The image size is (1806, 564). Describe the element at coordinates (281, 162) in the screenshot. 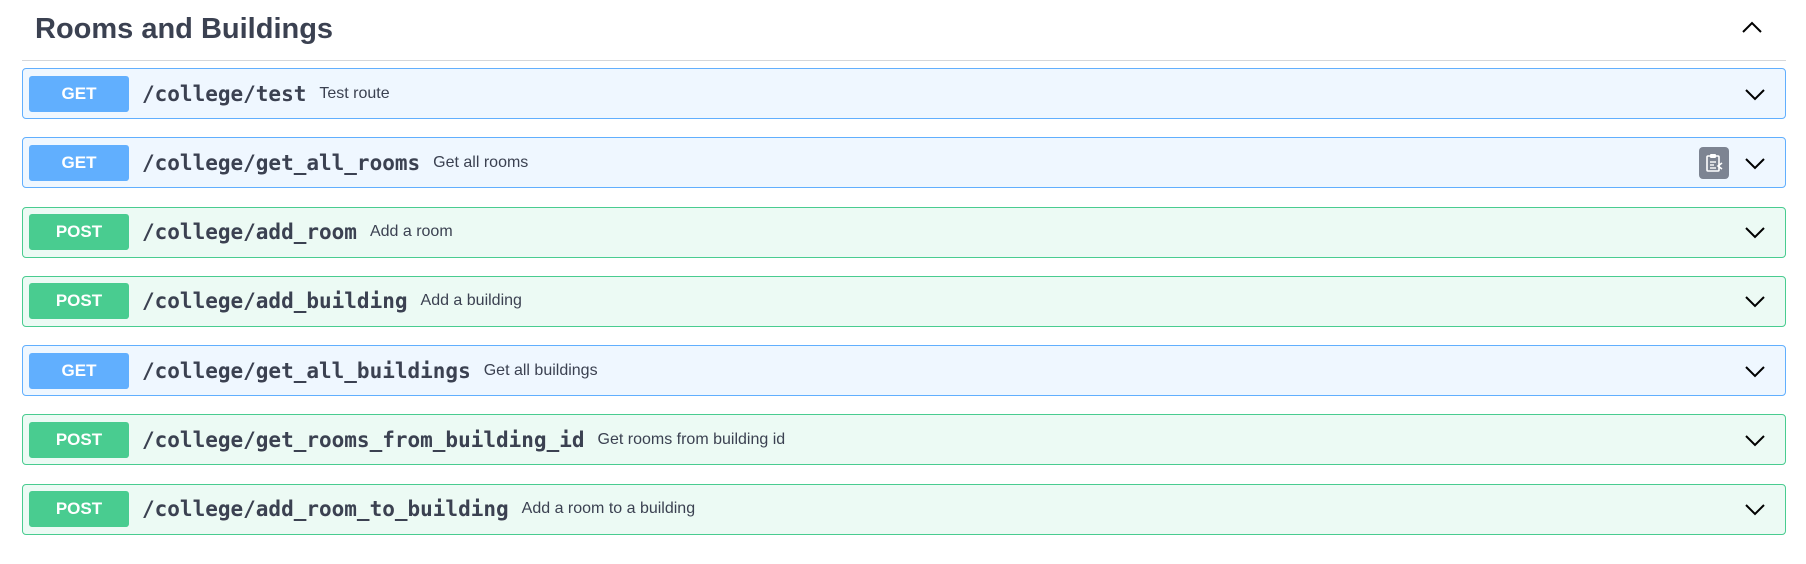

I see `operation-path: /college/get_all_rooms` at that location.